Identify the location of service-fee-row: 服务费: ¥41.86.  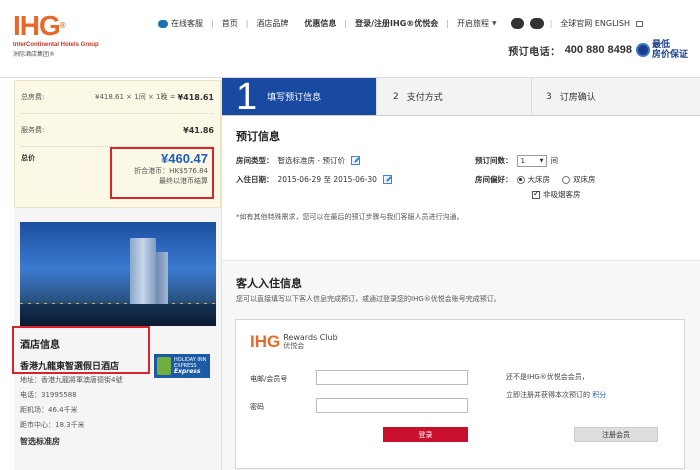
(117, 130).